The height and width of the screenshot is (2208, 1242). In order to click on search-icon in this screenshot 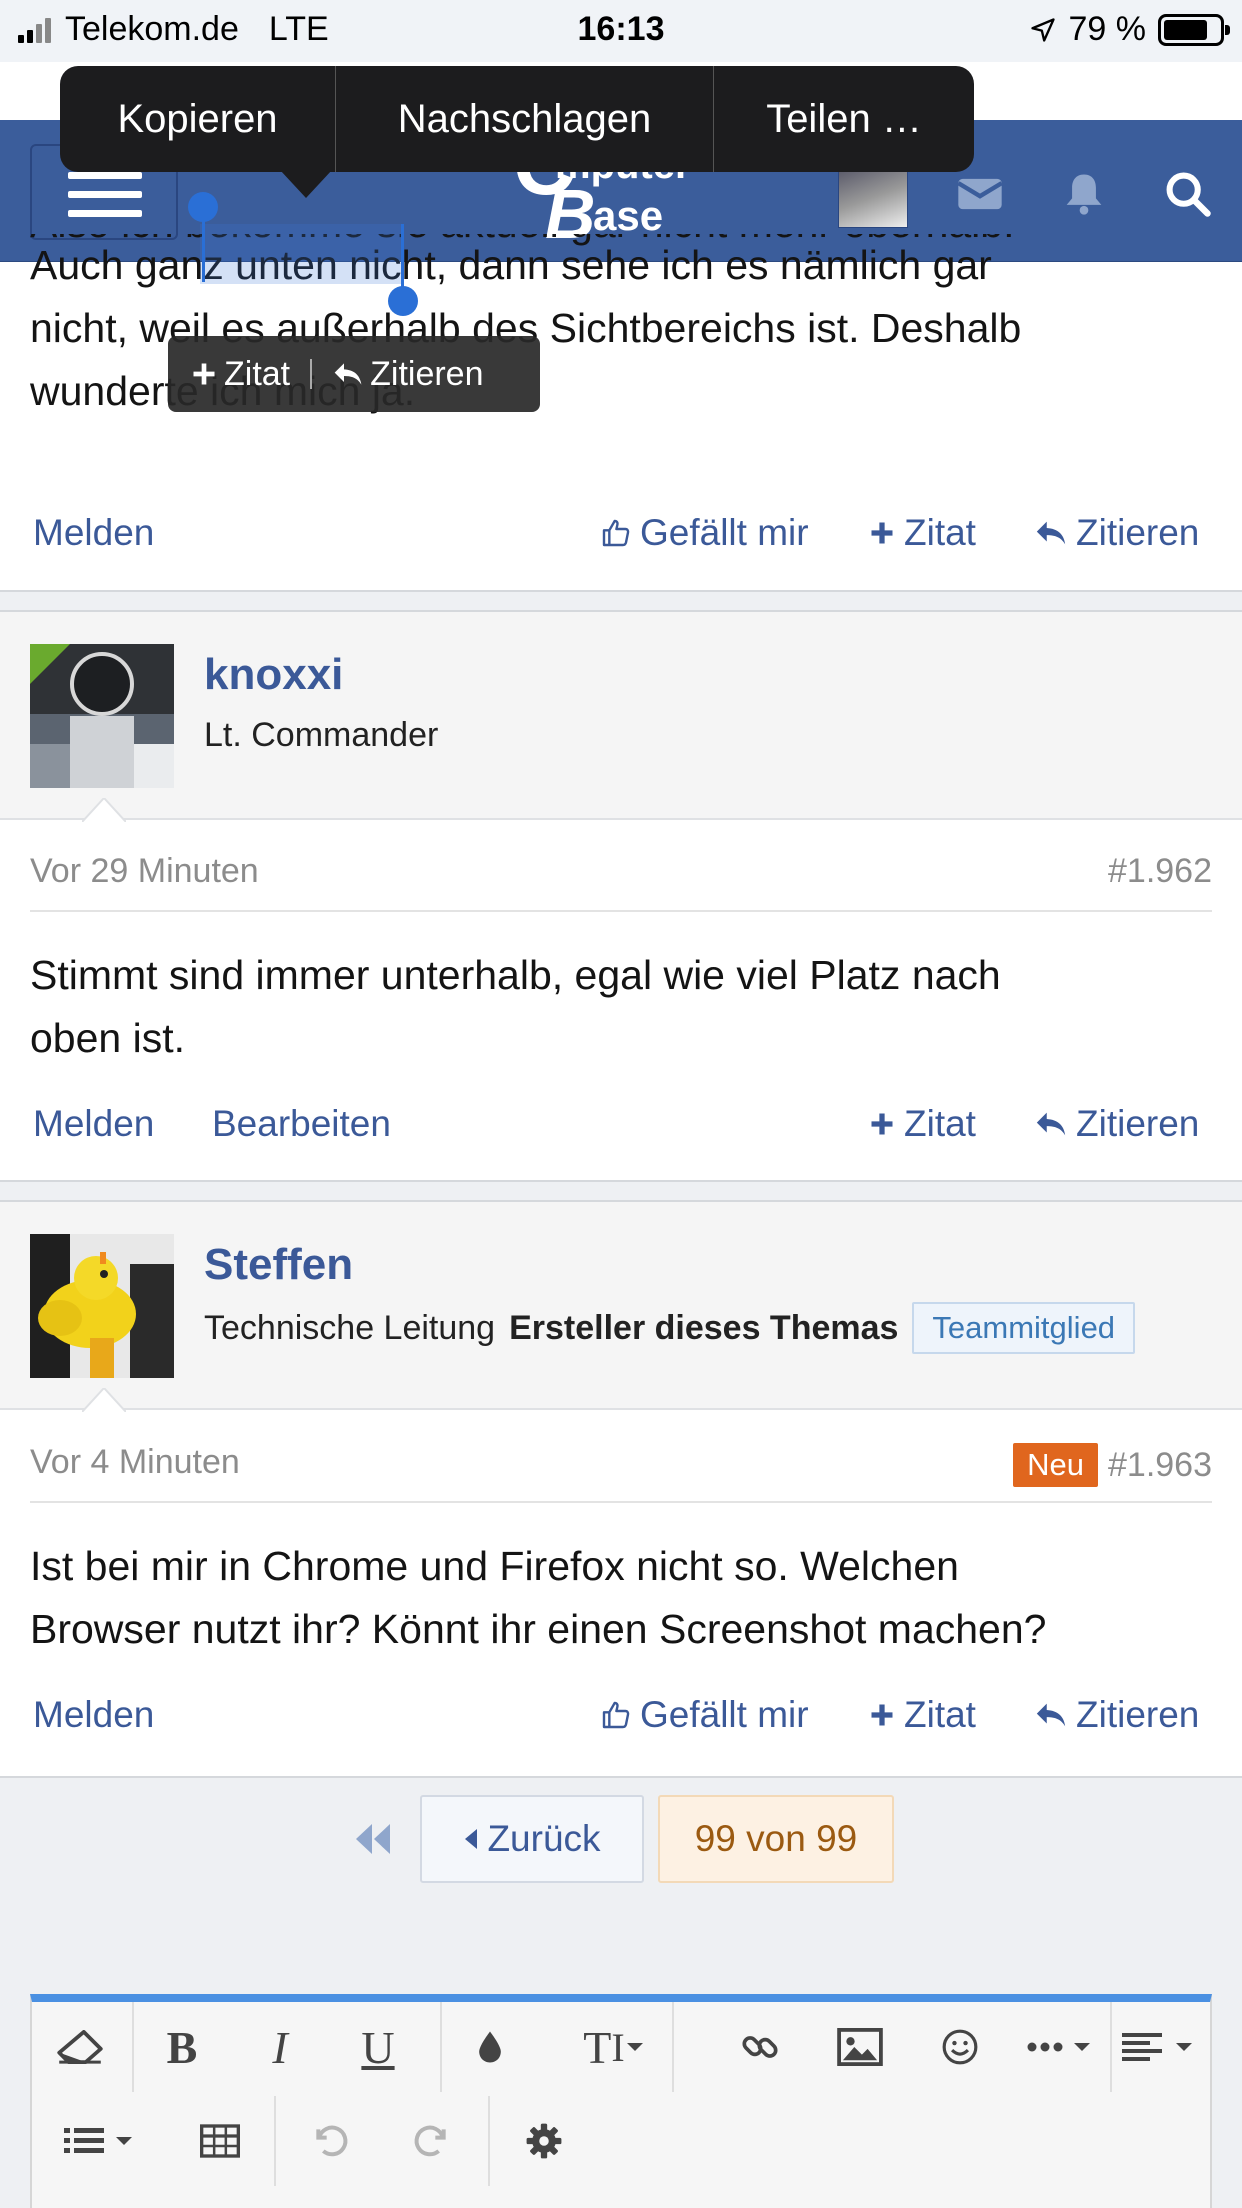, I will do `click(1188, 194)`.